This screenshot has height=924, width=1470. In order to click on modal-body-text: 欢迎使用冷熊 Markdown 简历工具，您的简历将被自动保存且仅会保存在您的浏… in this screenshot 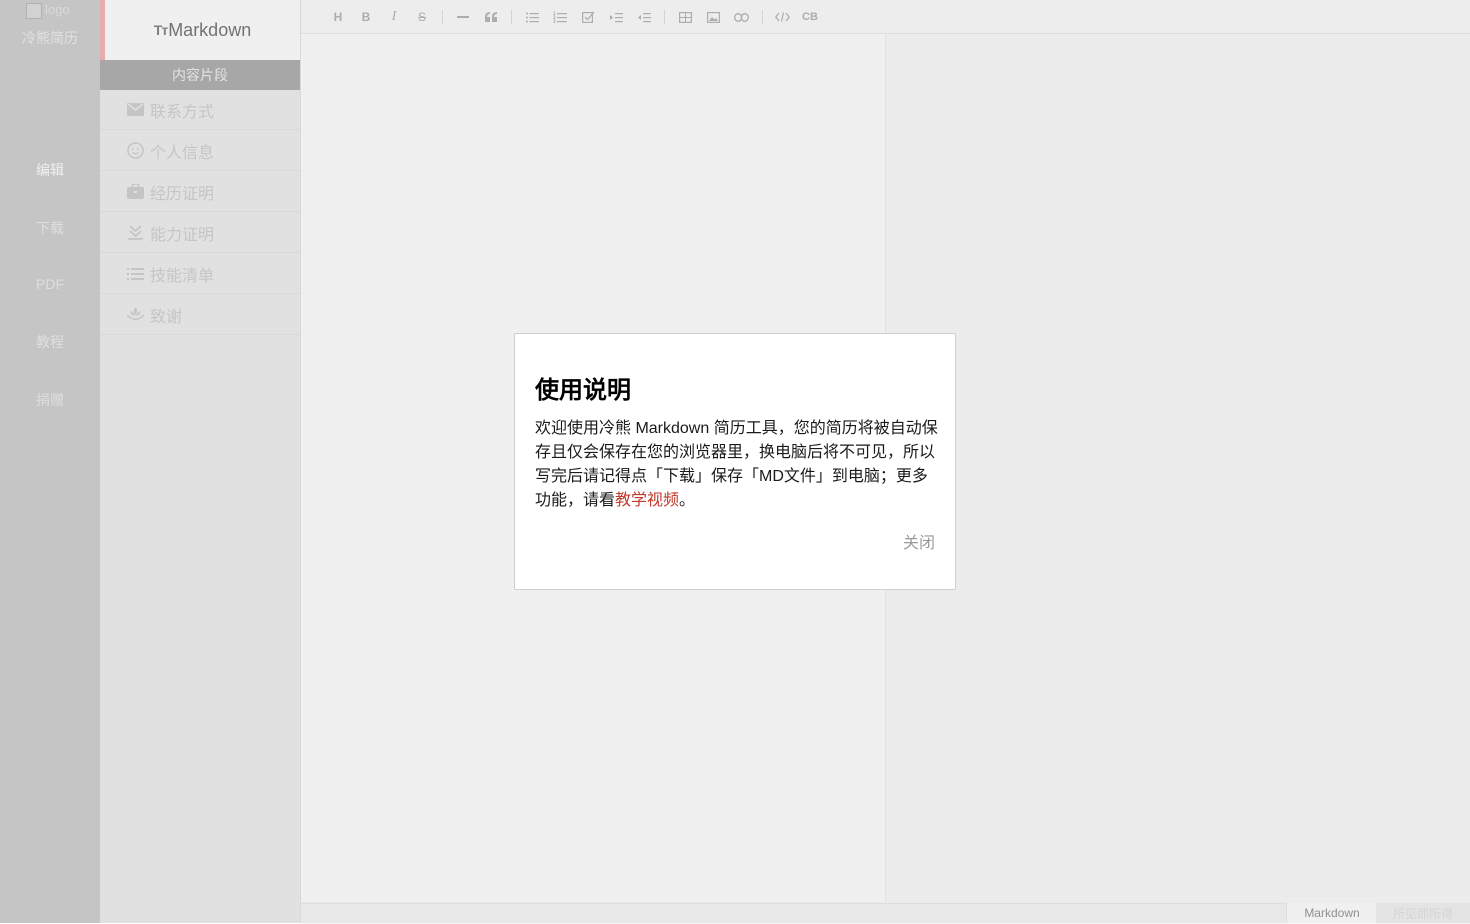, I will do `click(736, 464)`.